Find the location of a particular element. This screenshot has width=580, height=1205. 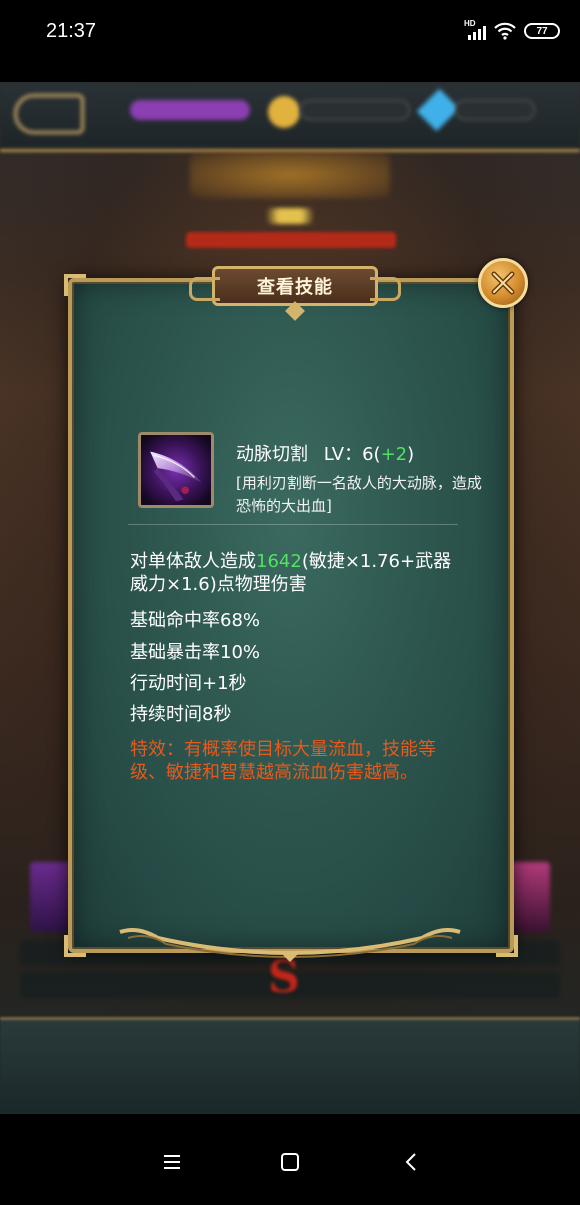

skill-description: [用利刃割断一名敌人的大动脉，造成恐怖的大出血] is located at coordinates (359, 494).